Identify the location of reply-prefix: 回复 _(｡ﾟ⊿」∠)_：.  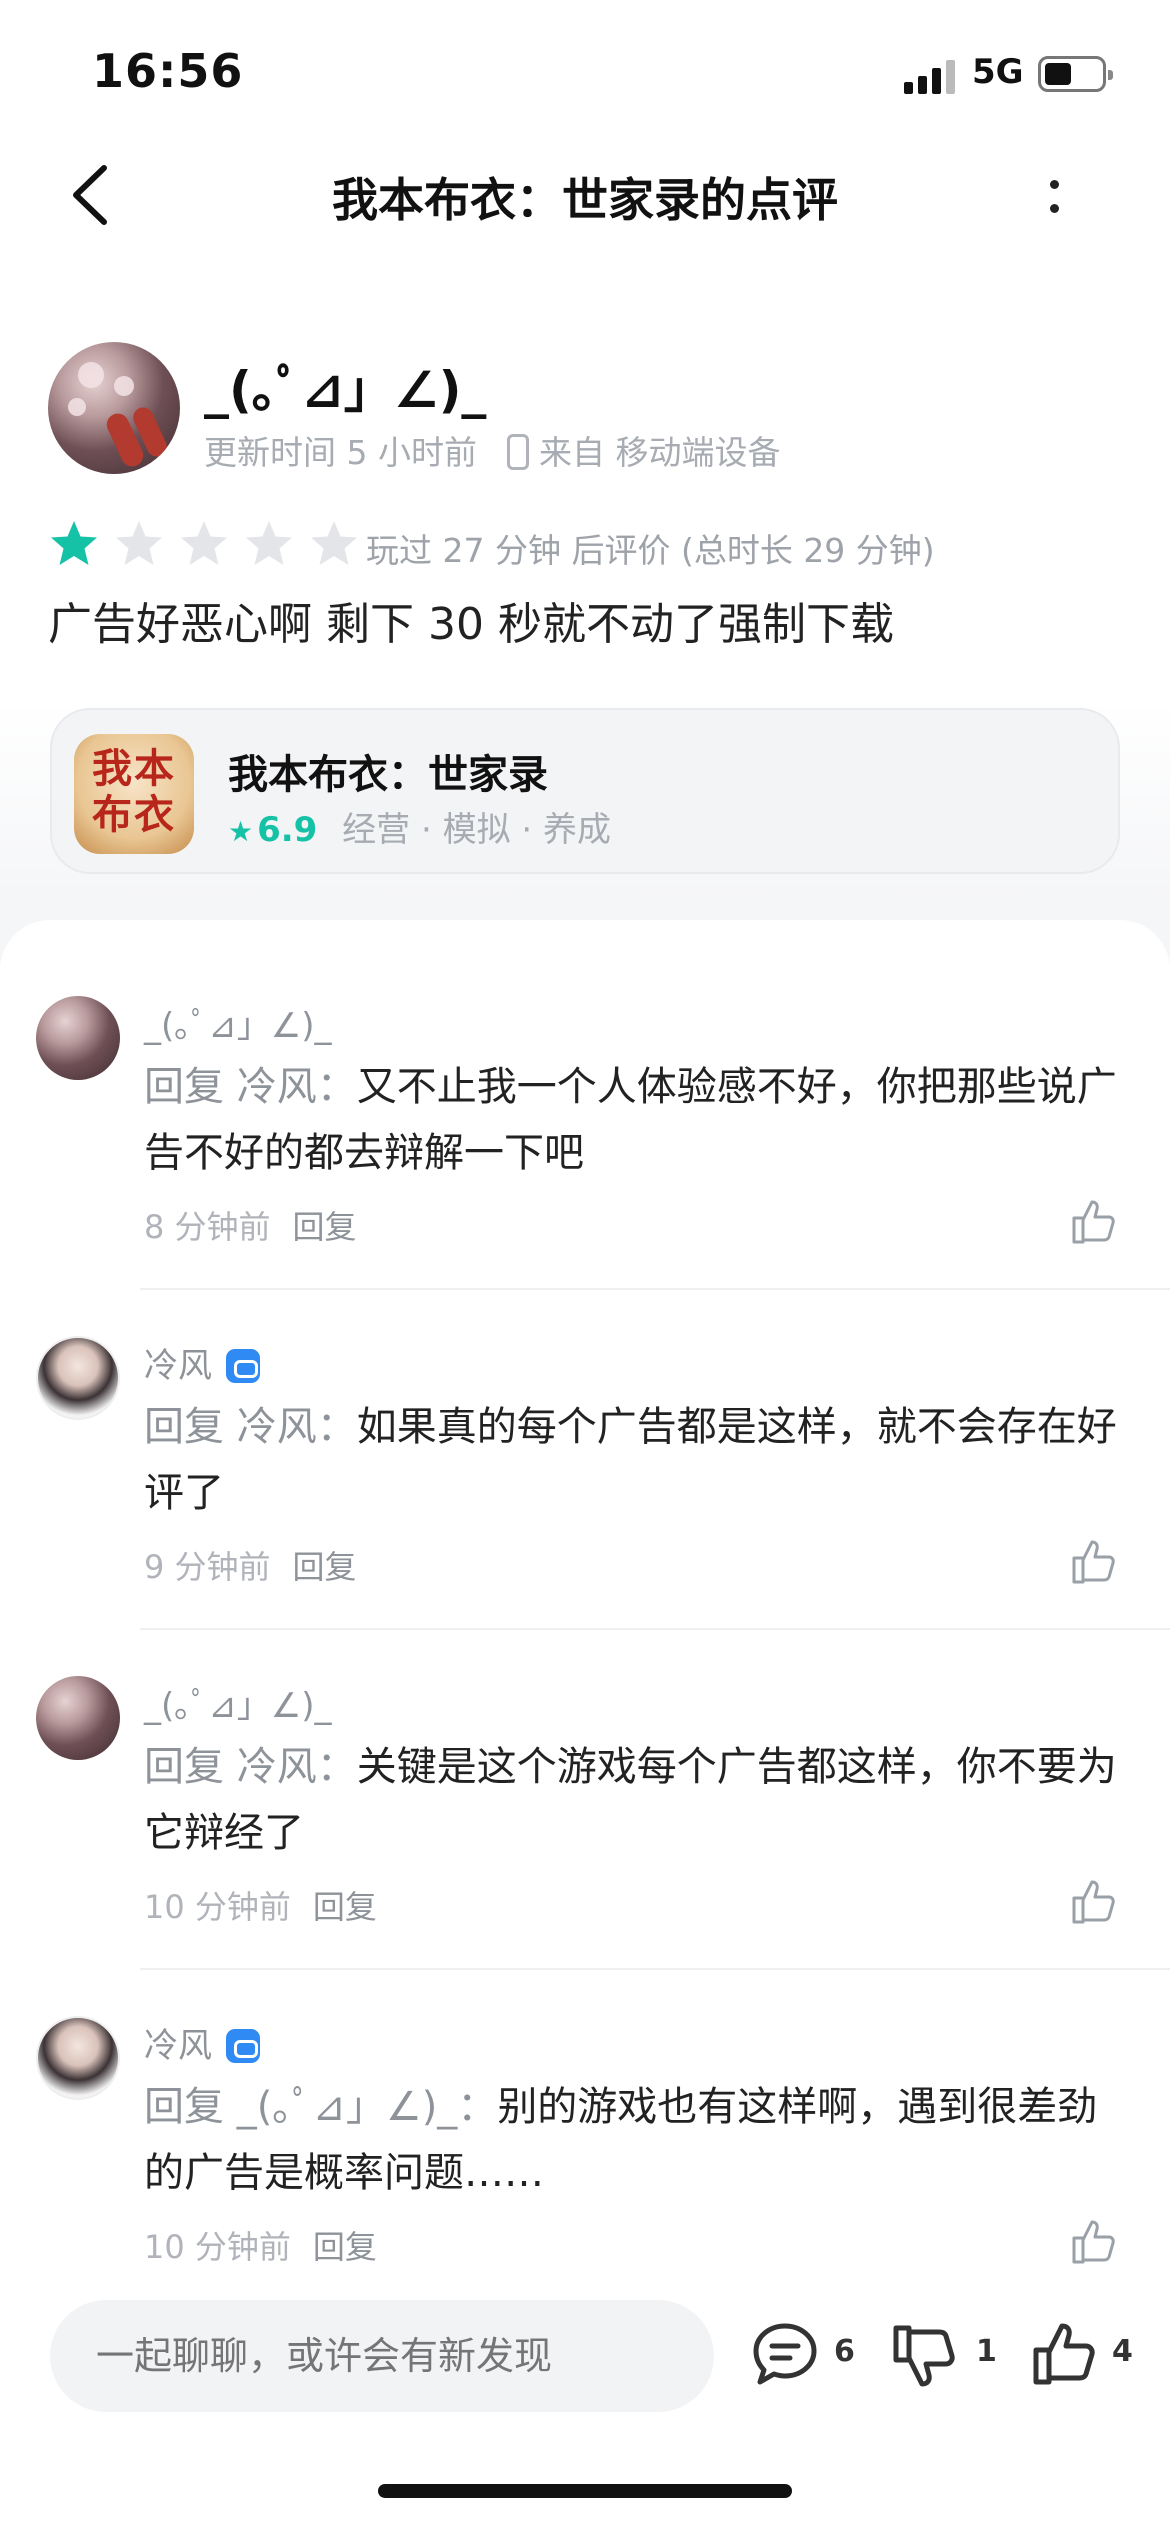
(321, 2107).